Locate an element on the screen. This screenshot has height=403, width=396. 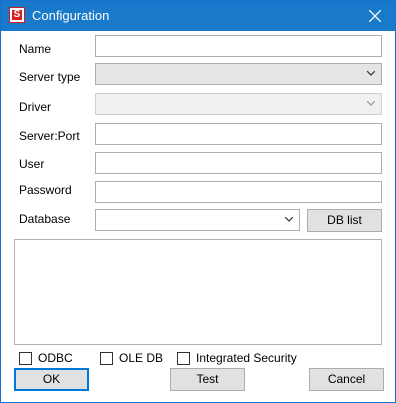
db-list-button: DB list is located at coordinates (344, 220).